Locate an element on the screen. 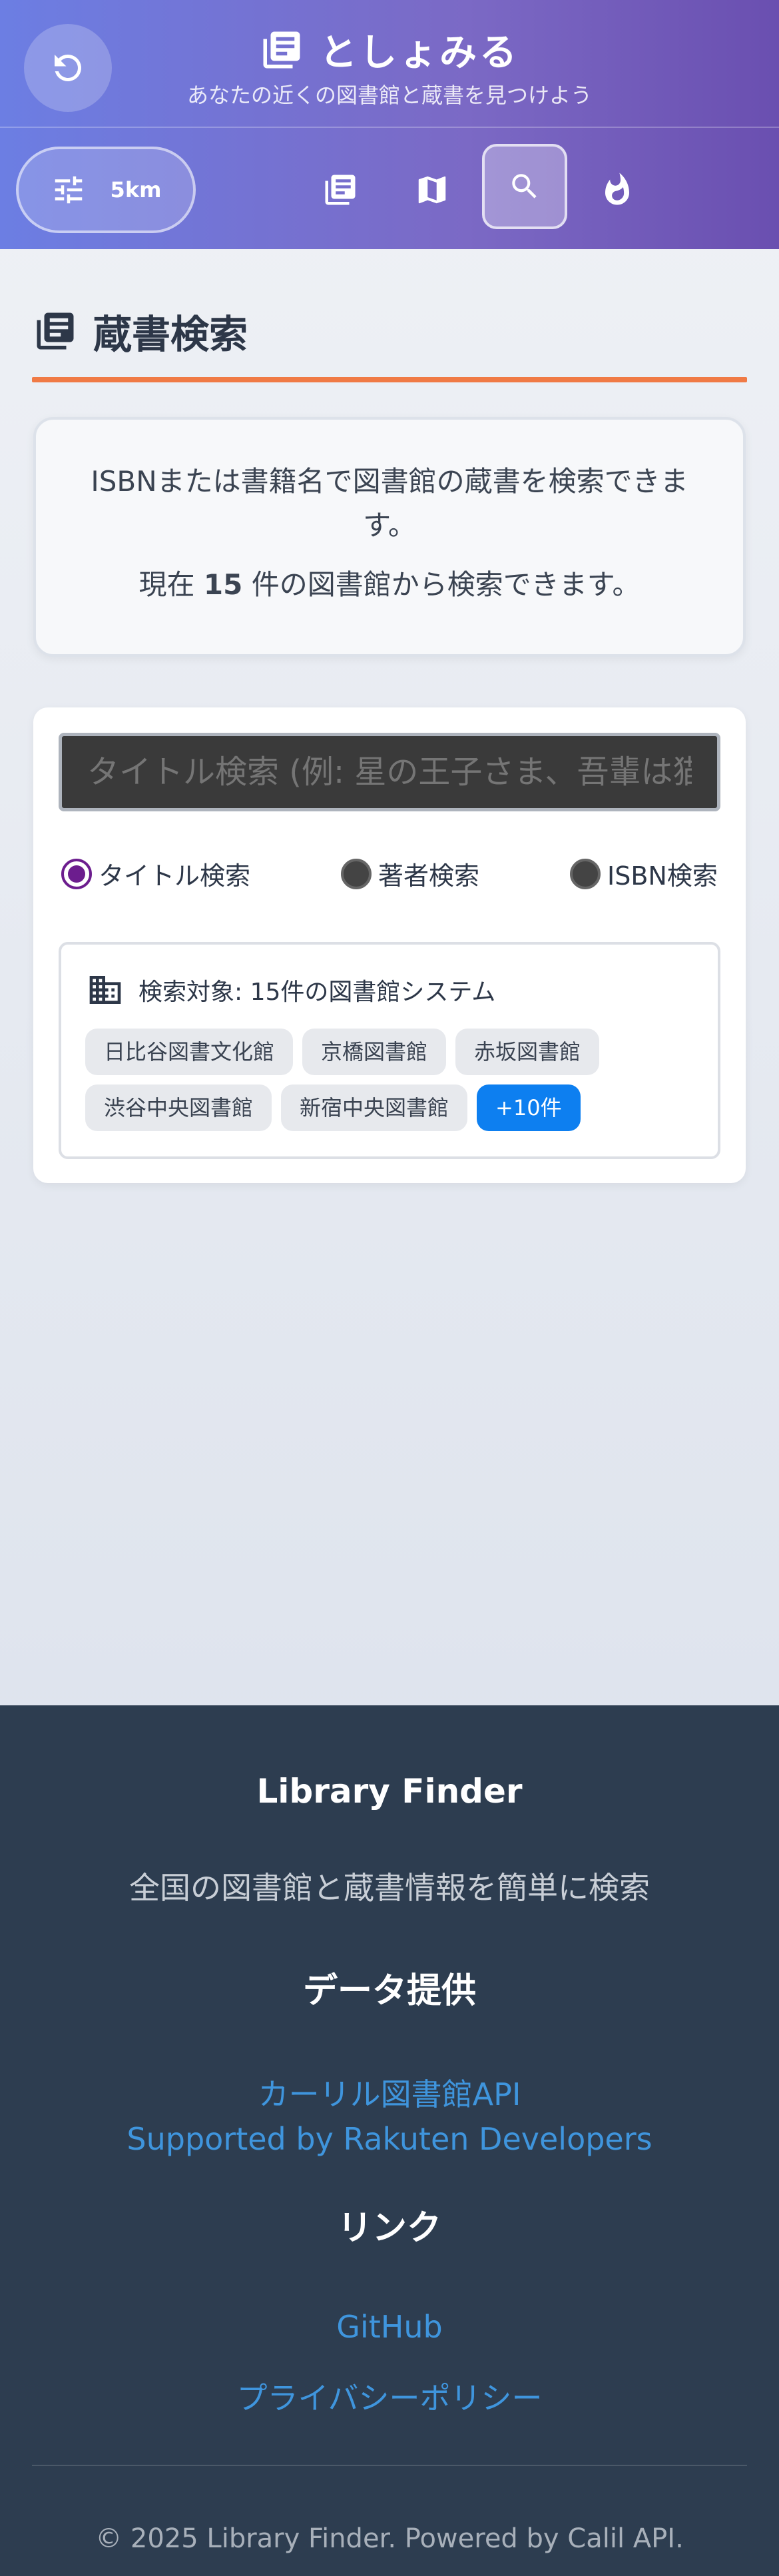 The image size is (779, 2576). distance-label: 5km is located at coordinates (136, 190).